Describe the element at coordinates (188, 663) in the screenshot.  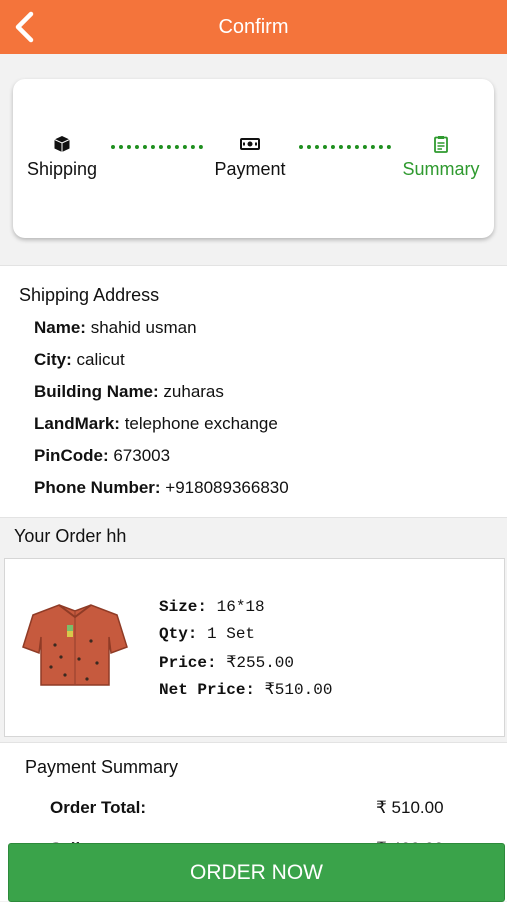
I see `price-label: Price:` at that location.